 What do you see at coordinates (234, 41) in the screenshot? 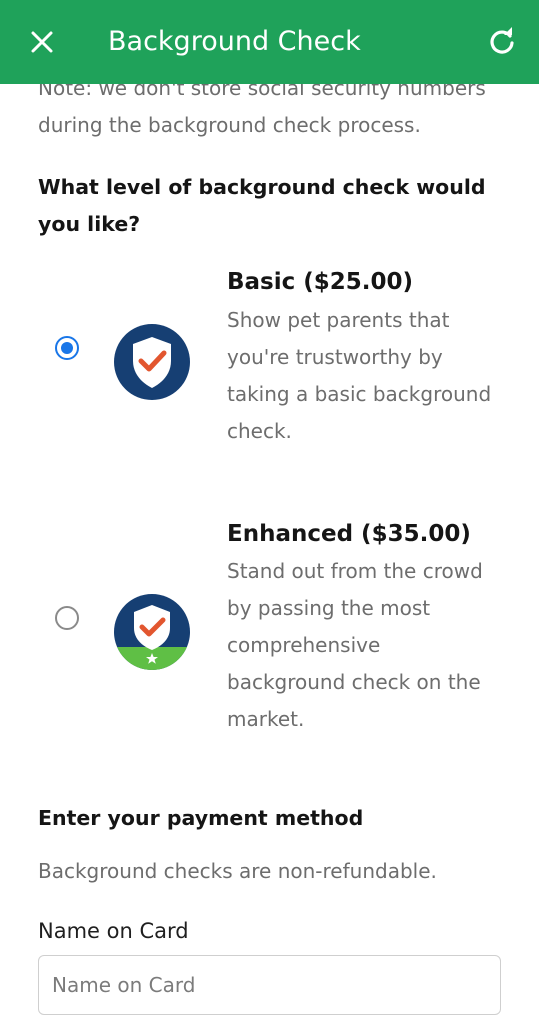
I see `page-title: Background Check` at bounding box center [234, 41].